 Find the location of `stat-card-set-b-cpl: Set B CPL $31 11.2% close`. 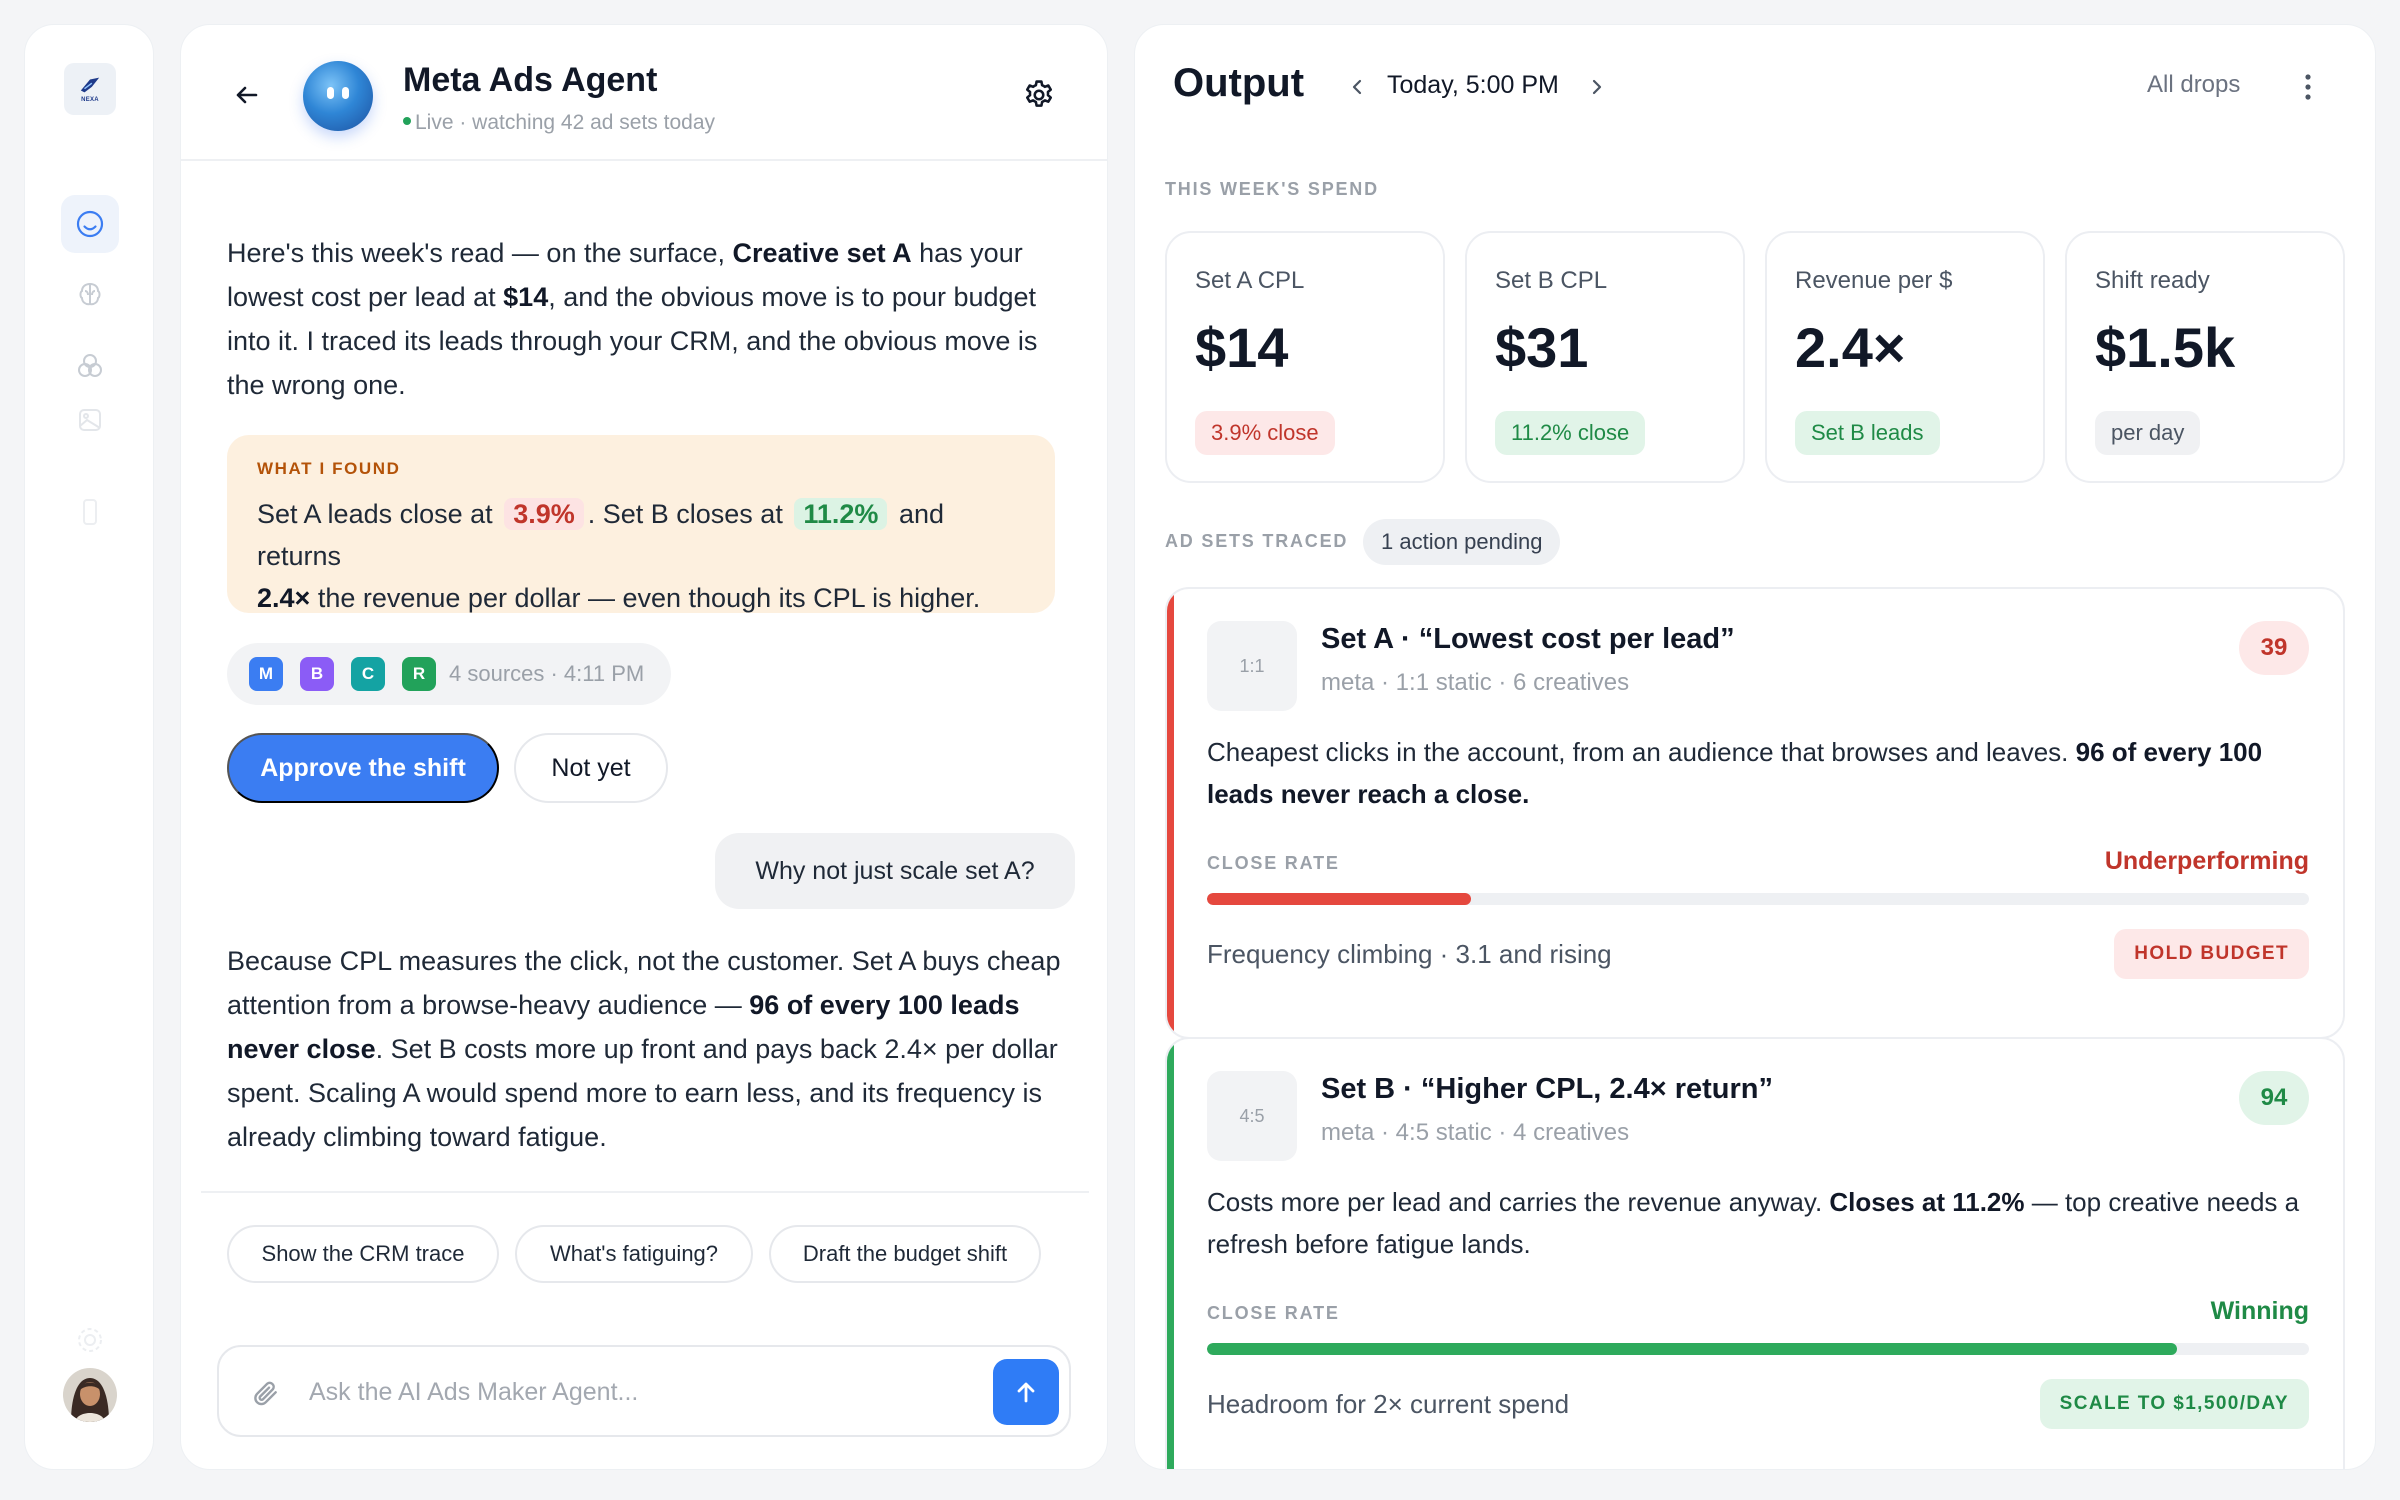

stat-card-set-b-cpl: Set B CPL $31 11.2% close is located at coordinates (1605, 357).